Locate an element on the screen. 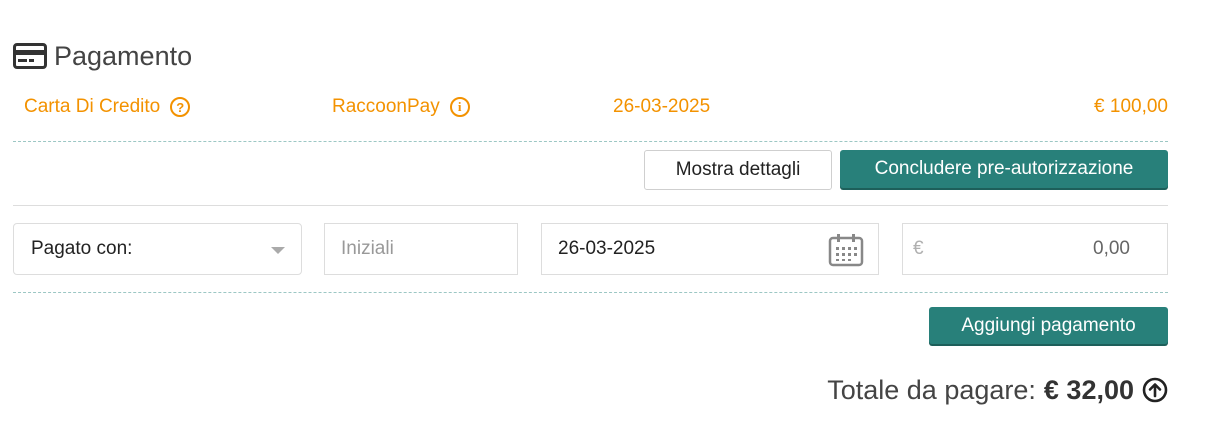 The width and height of the screenshot is (1216, 430). amount-field: € 0,00 is located at coordinates (1035, 249).